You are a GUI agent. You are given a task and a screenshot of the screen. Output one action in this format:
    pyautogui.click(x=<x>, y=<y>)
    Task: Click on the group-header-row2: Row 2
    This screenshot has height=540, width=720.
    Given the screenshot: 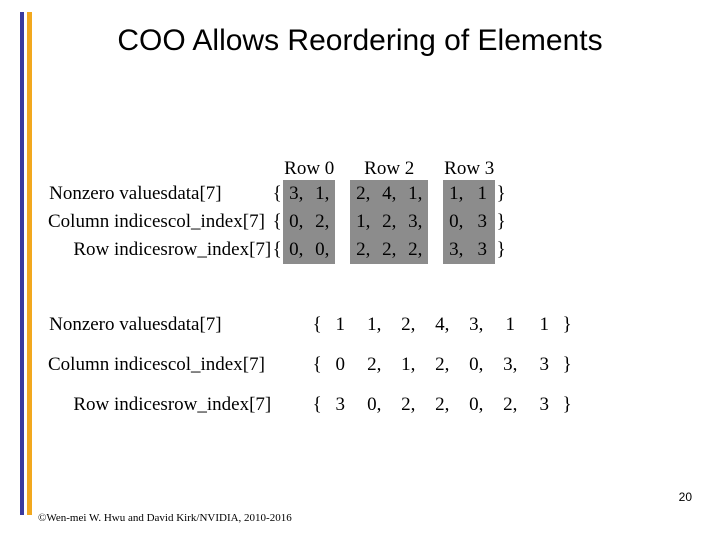 What is the action you would take?
    pyautogui.click(x=389, y=168)
    